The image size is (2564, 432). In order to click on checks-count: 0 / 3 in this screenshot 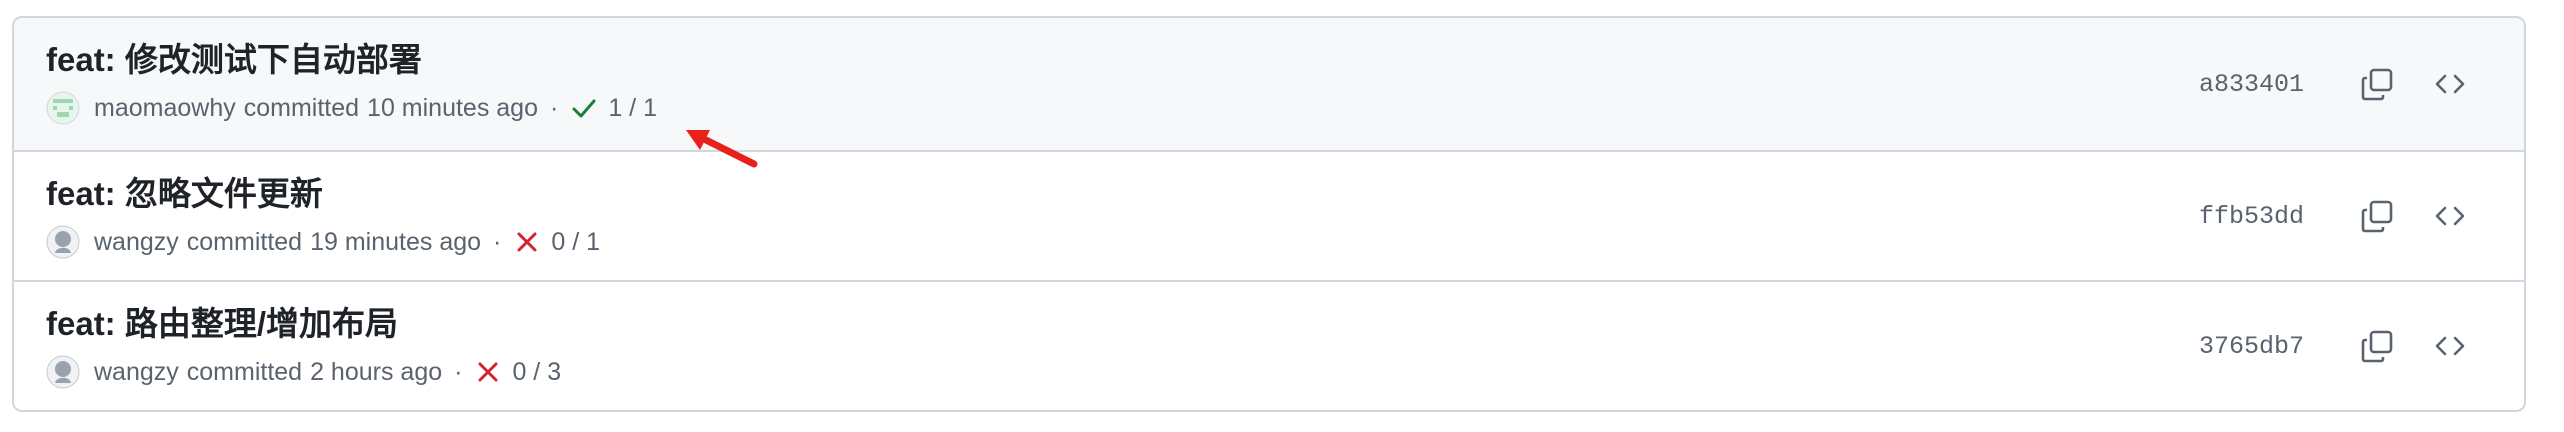, I will do `click(536, 372)`.